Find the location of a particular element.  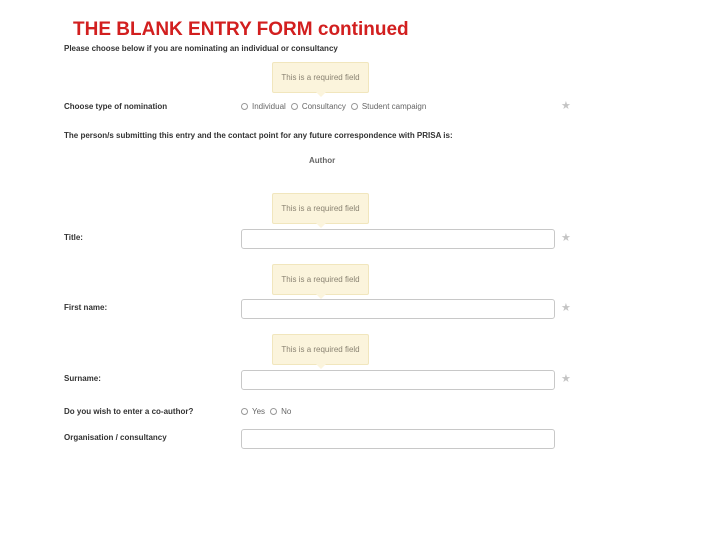

organisation-field is located at coordinates (398, 439).